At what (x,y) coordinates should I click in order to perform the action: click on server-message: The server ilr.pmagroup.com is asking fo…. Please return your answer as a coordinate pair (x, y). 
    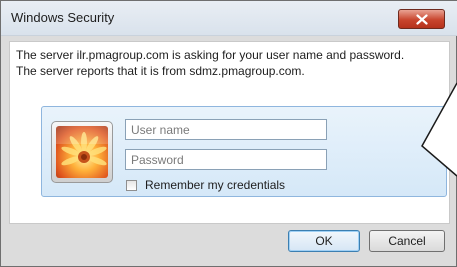
    Looking at the image, I should click on (231, 63).